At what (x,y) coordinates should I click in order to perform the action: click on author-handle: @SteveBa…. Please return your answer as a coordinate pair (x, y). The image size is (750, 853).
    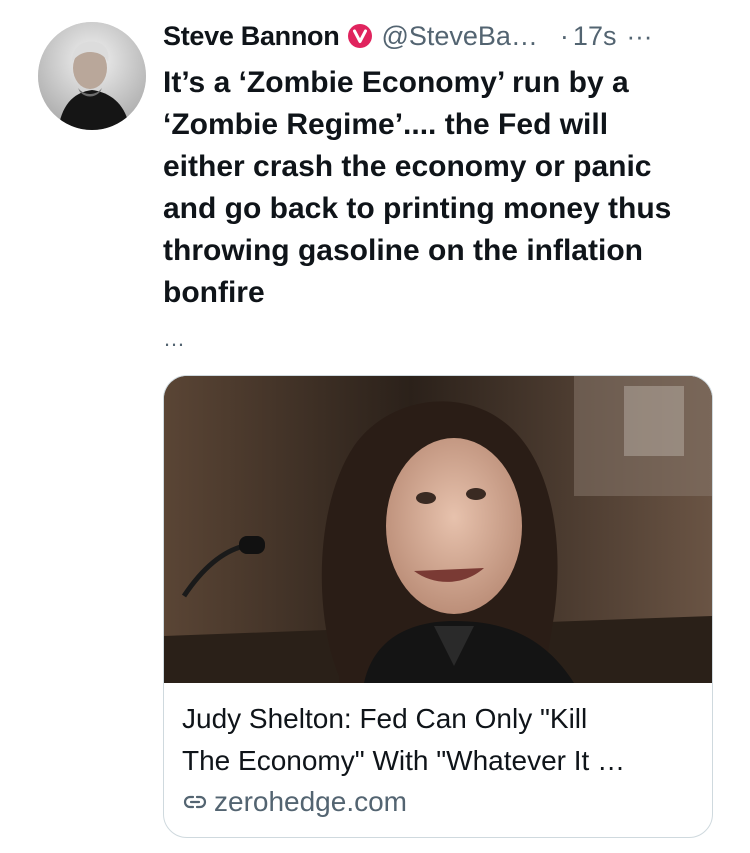
    Looking at the image, I should click on (459, 36).